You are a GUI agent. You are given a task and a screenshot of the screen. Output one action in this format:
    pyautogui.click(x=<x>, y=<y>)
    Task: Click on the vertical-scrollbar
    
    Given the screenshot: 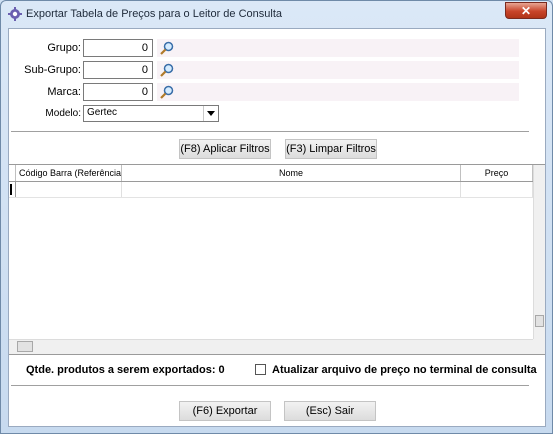 What is the action you would take?
    pyautogui.click(x=539, y=252)
    